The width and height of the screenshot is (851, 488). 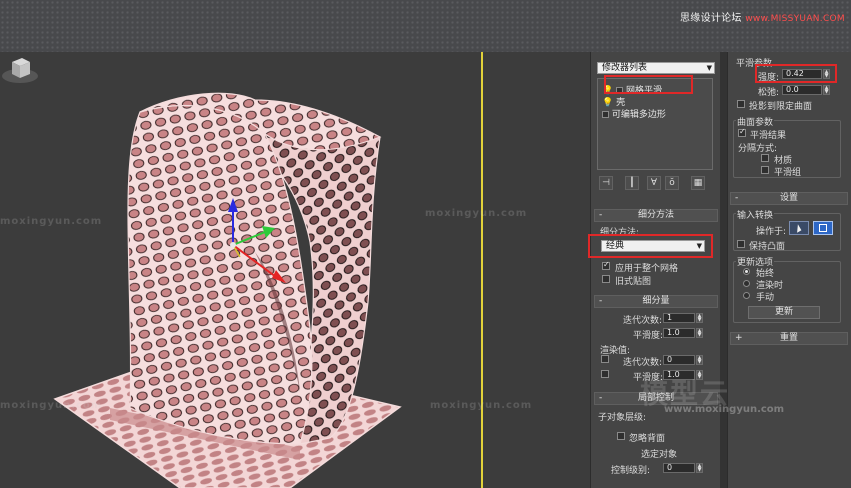 I want to click on old-mapping-label: 旧式贴图, so click(x=633, y=282).